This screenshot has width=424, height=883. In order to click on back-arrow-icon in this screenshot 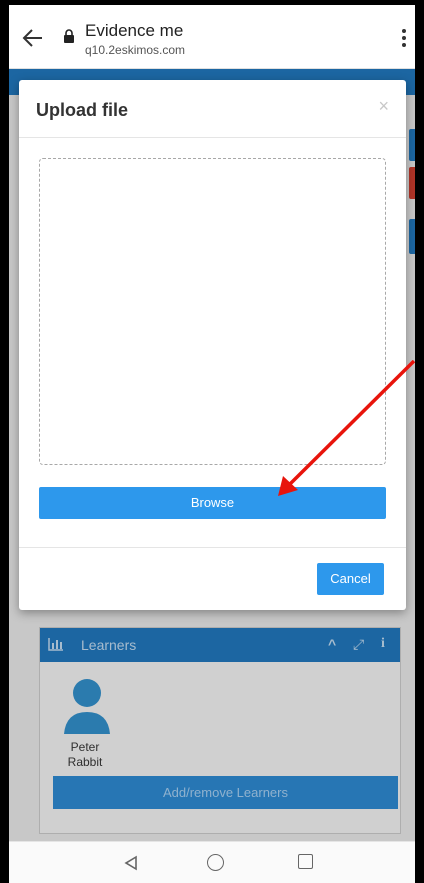, I will do `click(33, 38)`.